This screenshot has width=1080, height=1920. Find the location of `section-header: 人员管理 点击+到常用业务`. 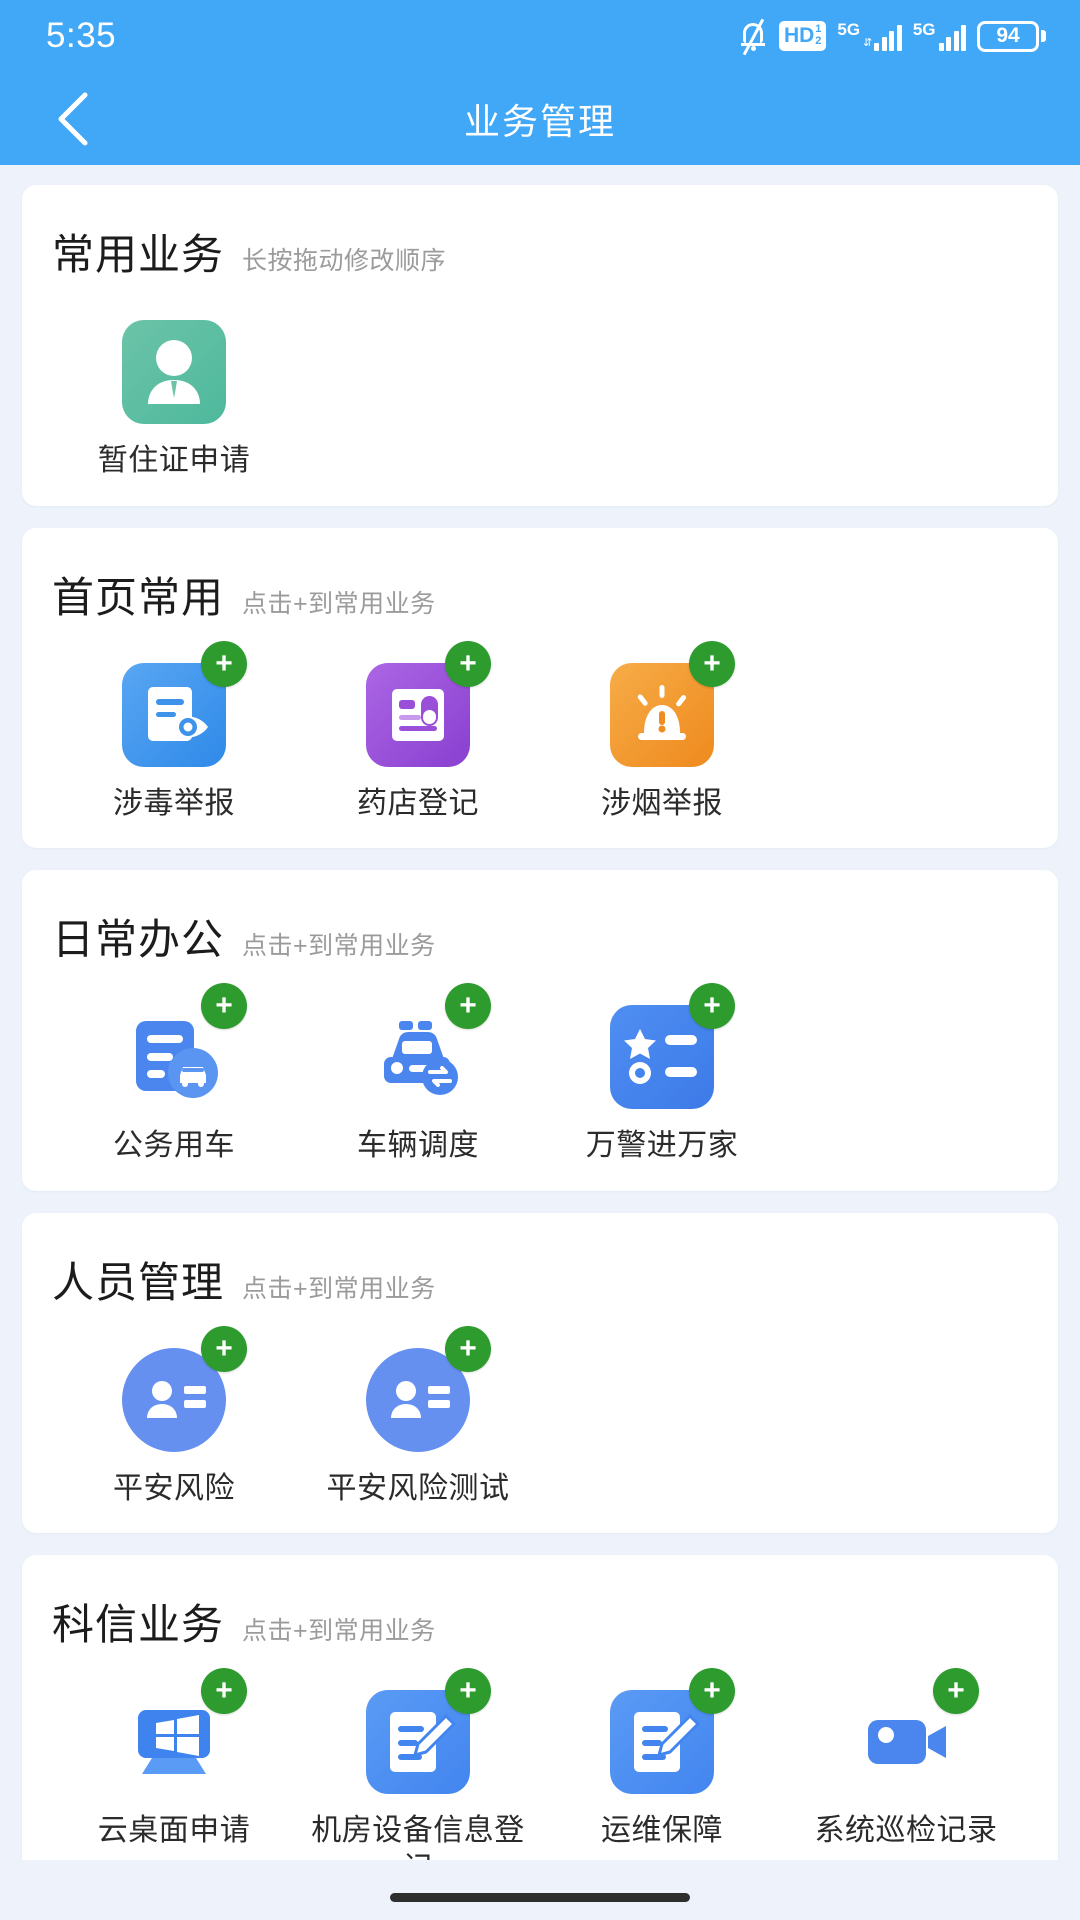

section-header: 人员管理 点击+到常用业务 is located at coordinates (540, 1279).